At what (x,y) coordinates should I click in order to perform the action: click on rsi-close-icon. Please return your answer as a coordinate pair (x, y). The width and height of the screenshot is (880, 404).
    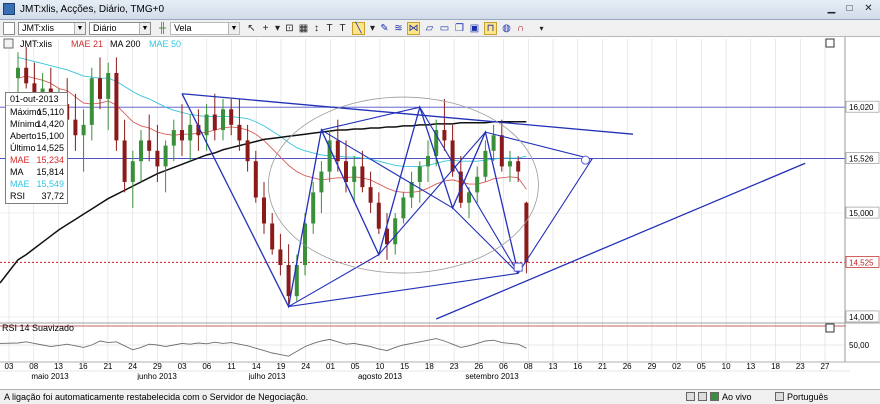
    Looking at the image, I should click on (830, 328).